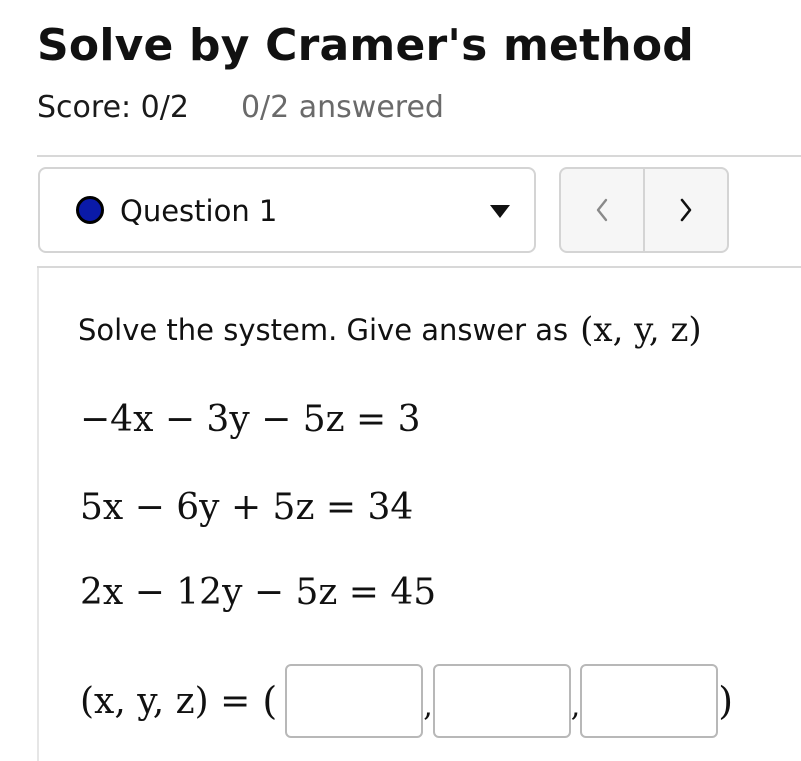  I want to click on question-dropdown-label: Question 1, so click(199, 211).